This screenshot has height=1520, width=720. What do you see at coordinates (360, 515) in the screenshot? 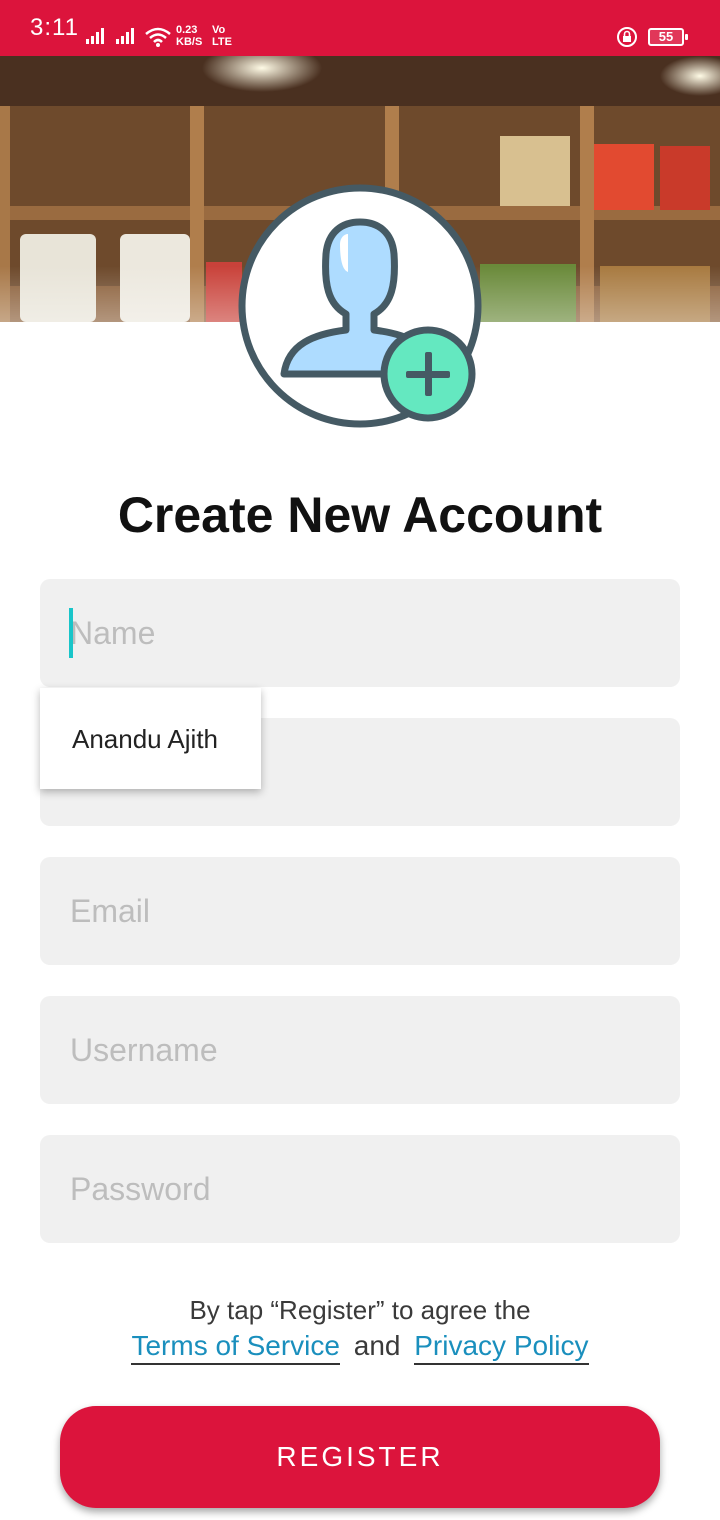
I see `page-title: Create New Account` at bounding box center [360, 515].